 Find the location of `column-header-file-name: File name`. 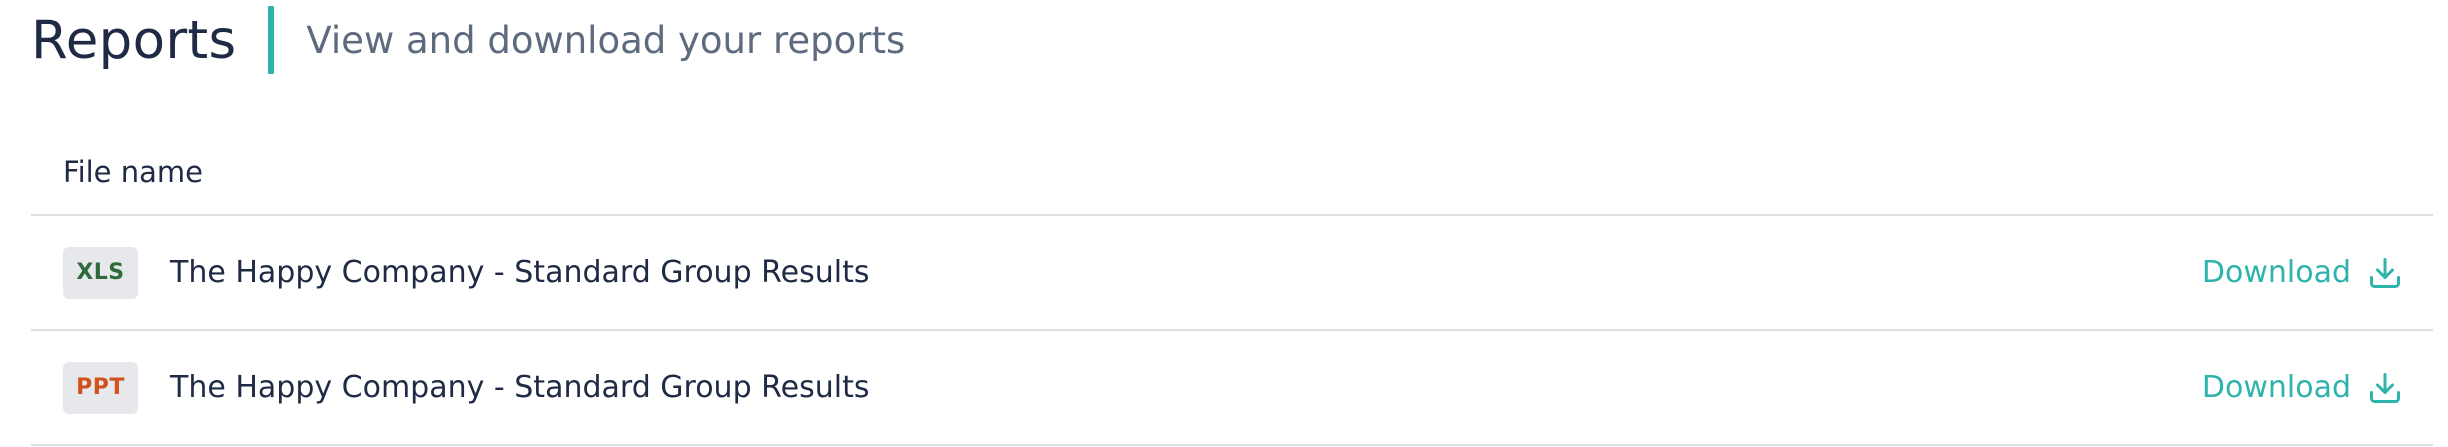

column-header-file-name: File name is located at coordinates (133, 172).